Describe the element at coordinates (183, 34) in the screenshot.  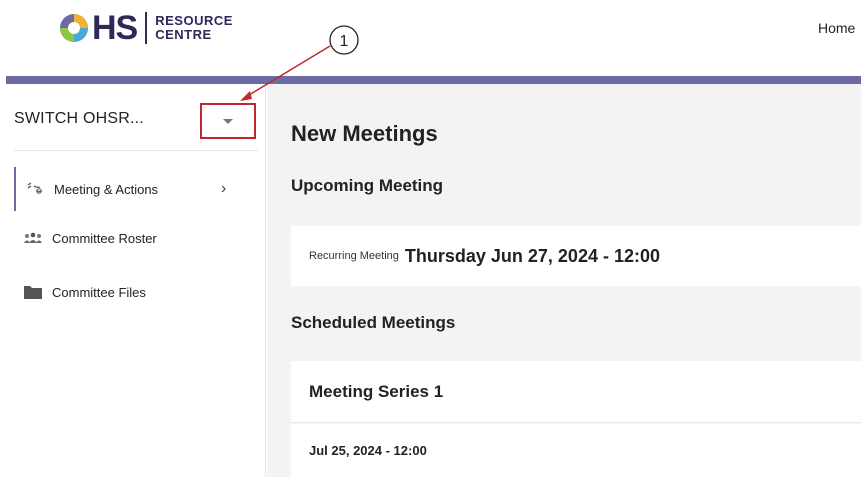
I see `logo-line-2: CENTRE` at that location.